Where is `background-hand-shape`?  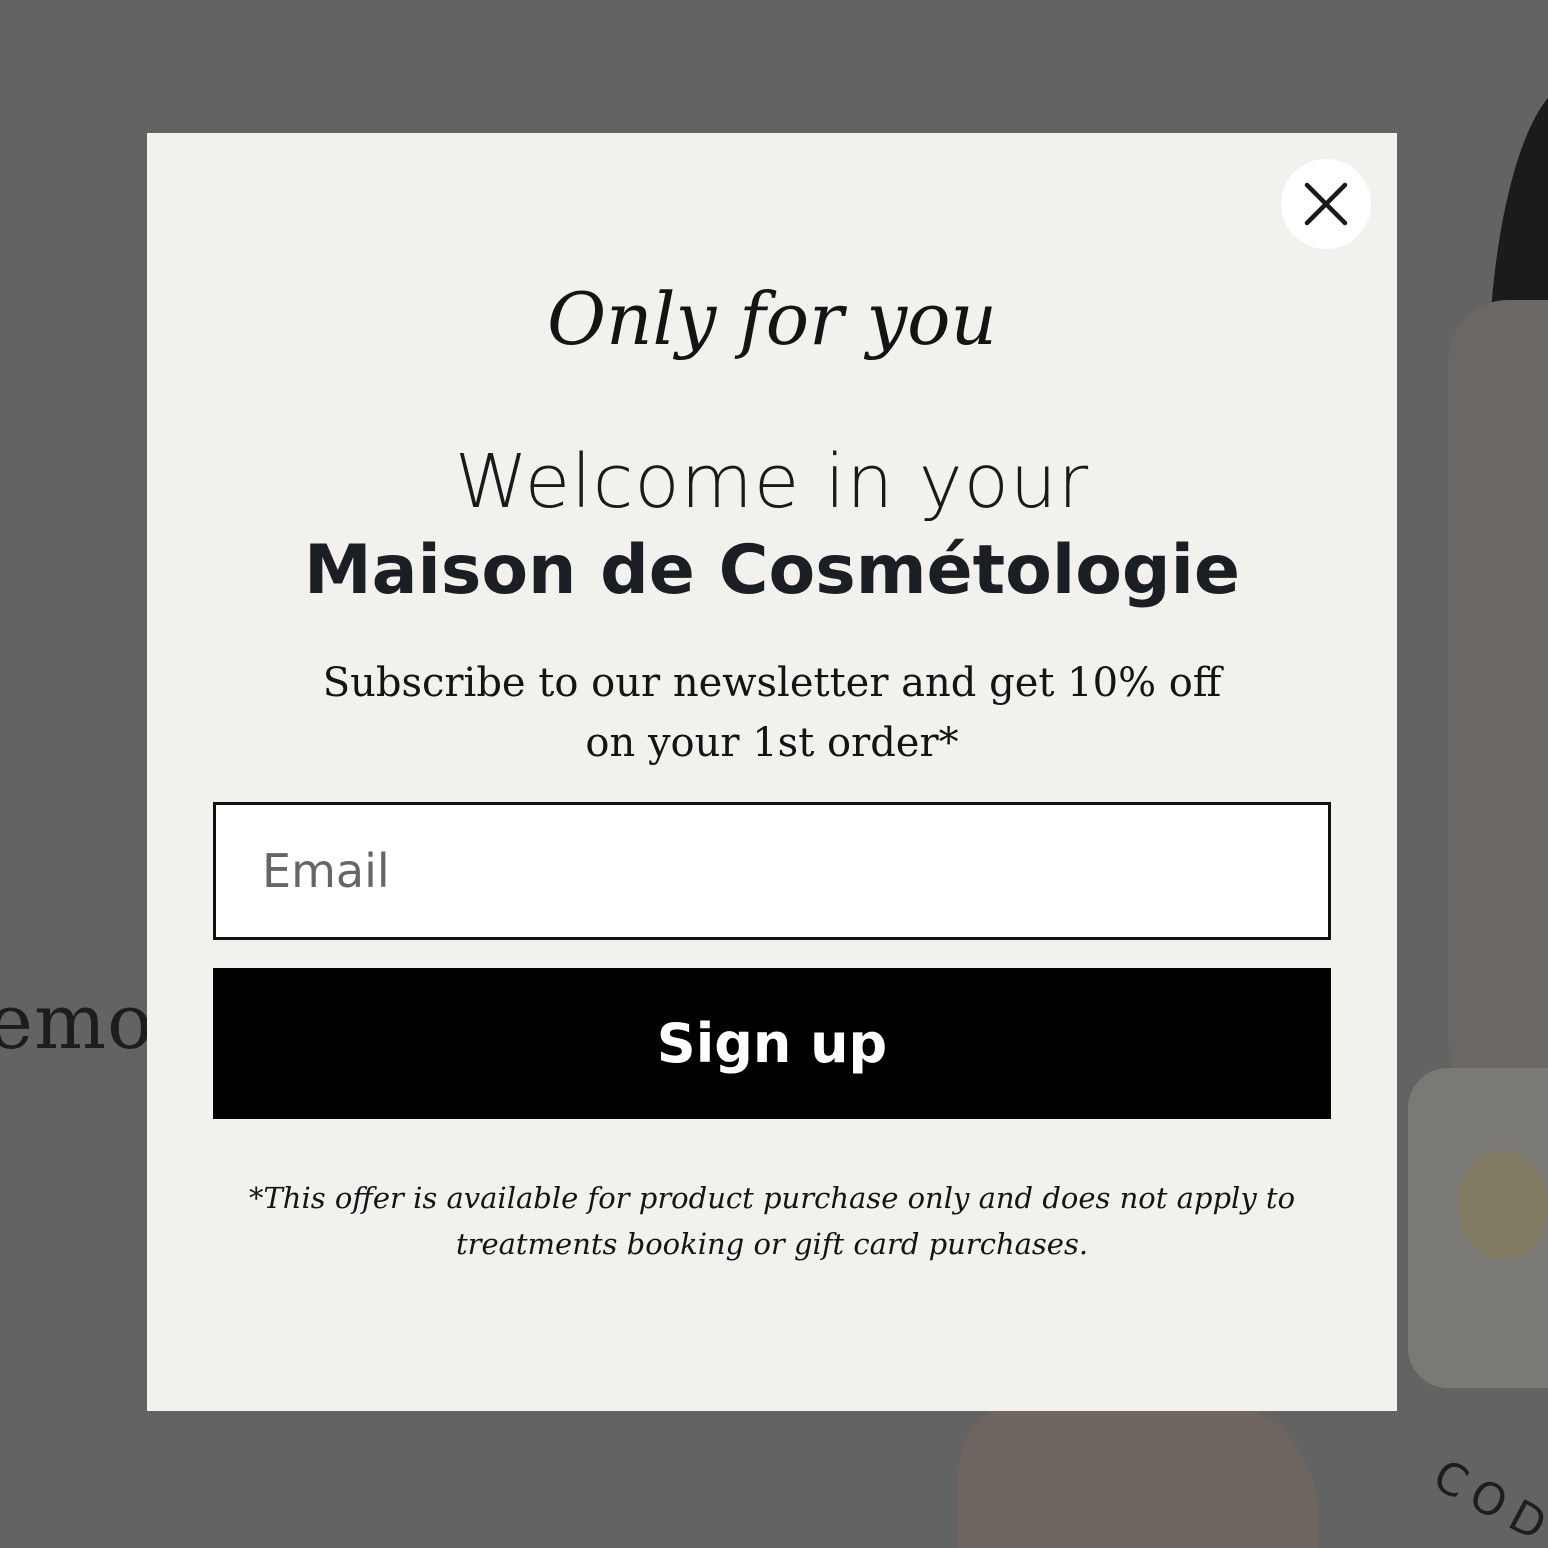 background-hand-shape is located at coordinates (1138, 1471).